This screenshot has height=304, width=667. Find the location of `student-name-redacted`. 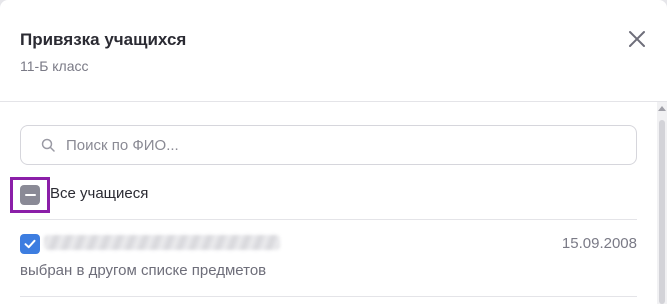

student-name-redacted is located at coordinates (162, 242).